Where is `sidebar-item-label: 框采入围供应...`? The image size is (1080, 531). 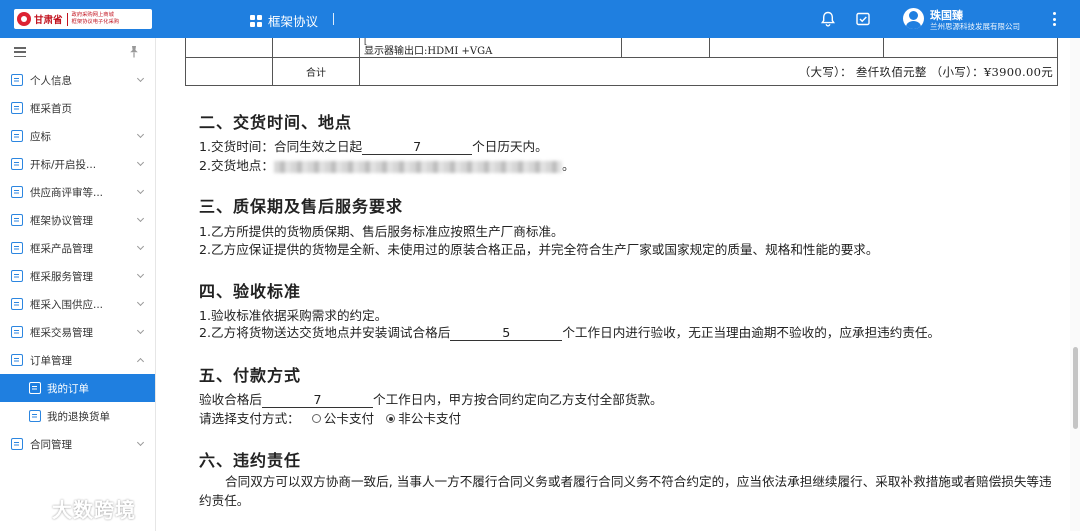
sidebar-item-label: 框采入围供应... is located at coordinates (67, 304).